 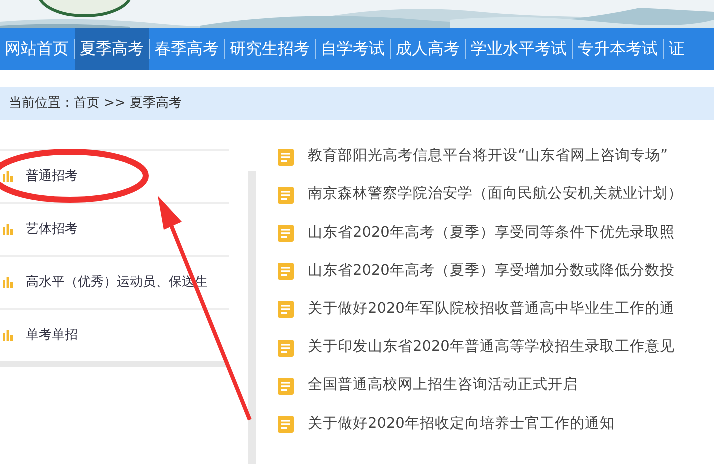 What do you see at coordinates (443, 386) in the screenshot?
I see `news-link: 全国普通高校网上招生咨询活动正式开启` at bounding box center [443, 386].